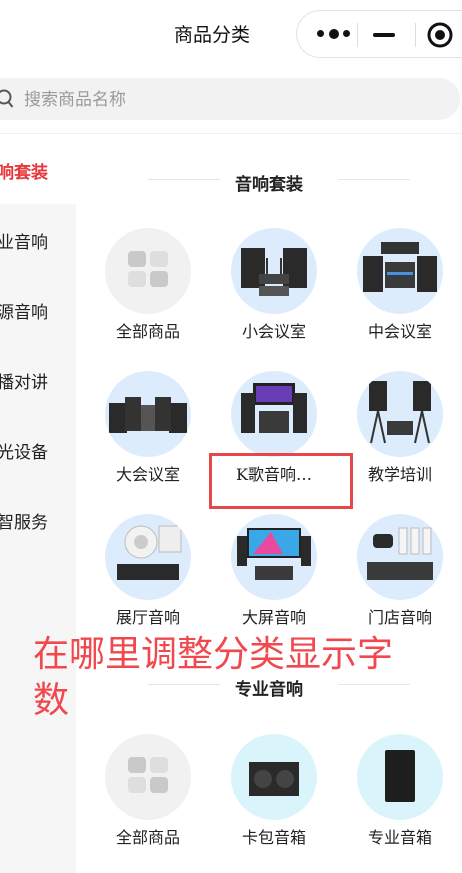  I want to click on category-item-label: 卡包音箱, so click(273, 837).